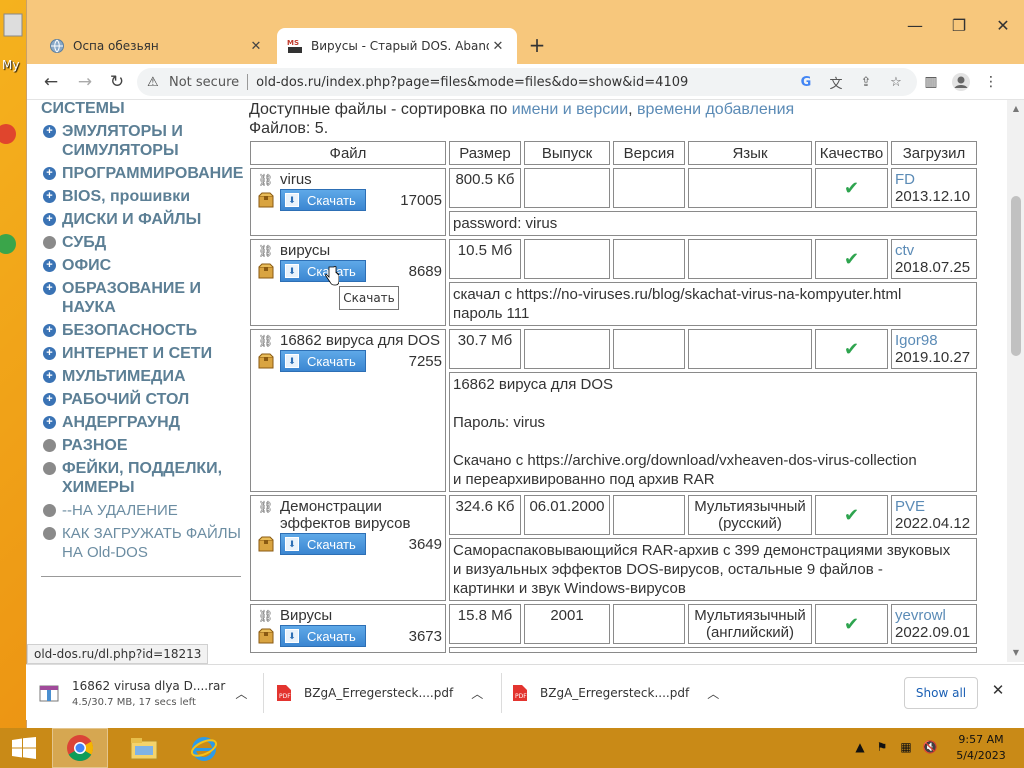  Describe the element at coordinates (941, 693) in the screenshot. I see `show-all-button: Show all` at that location.